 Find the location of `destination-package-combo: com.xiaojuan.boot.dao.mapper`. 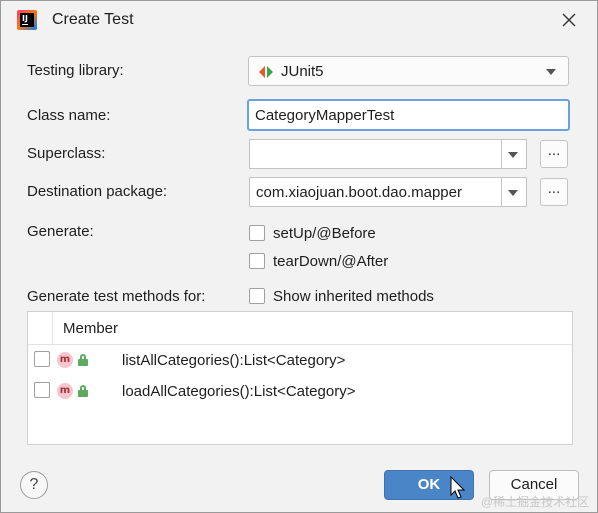

destination-package-combo: com.xiaojuan.boot.dao.mapper is located at coordinates (388, 192).